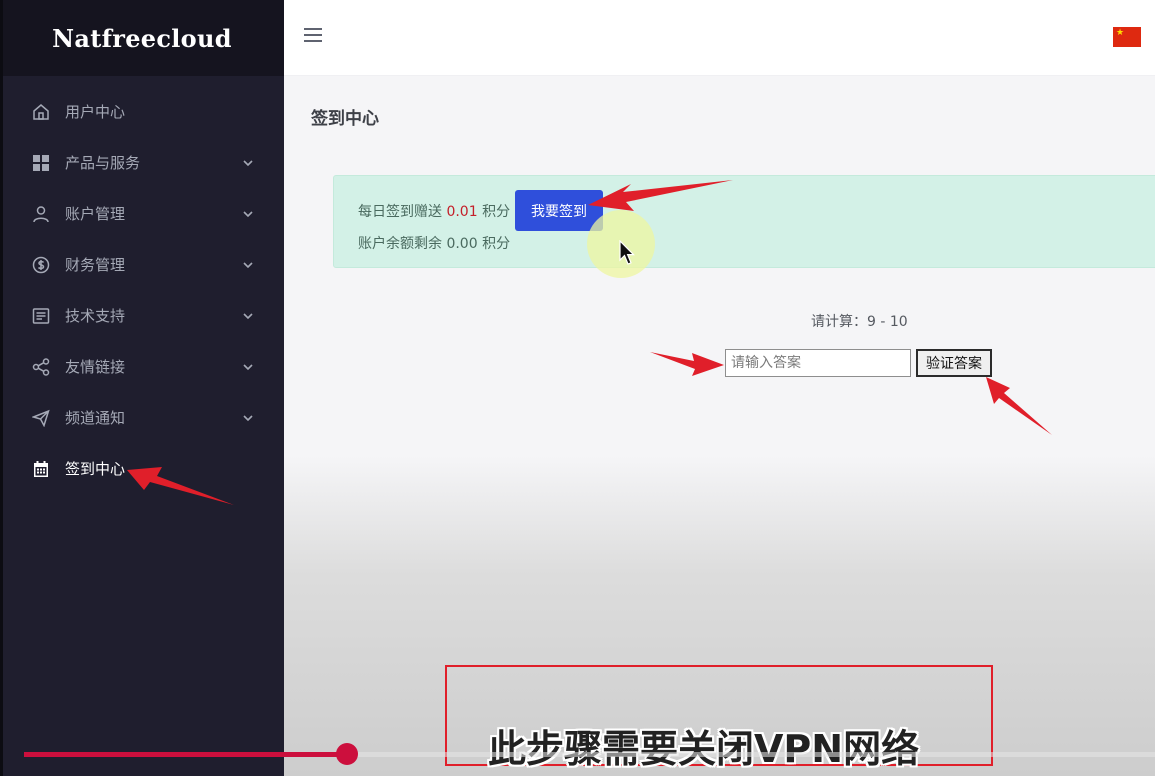 Image resolution: width=1155 pixels, height=776 pixels. I want to click on sidebar-item-label: 技术支持, so click(95, 316).